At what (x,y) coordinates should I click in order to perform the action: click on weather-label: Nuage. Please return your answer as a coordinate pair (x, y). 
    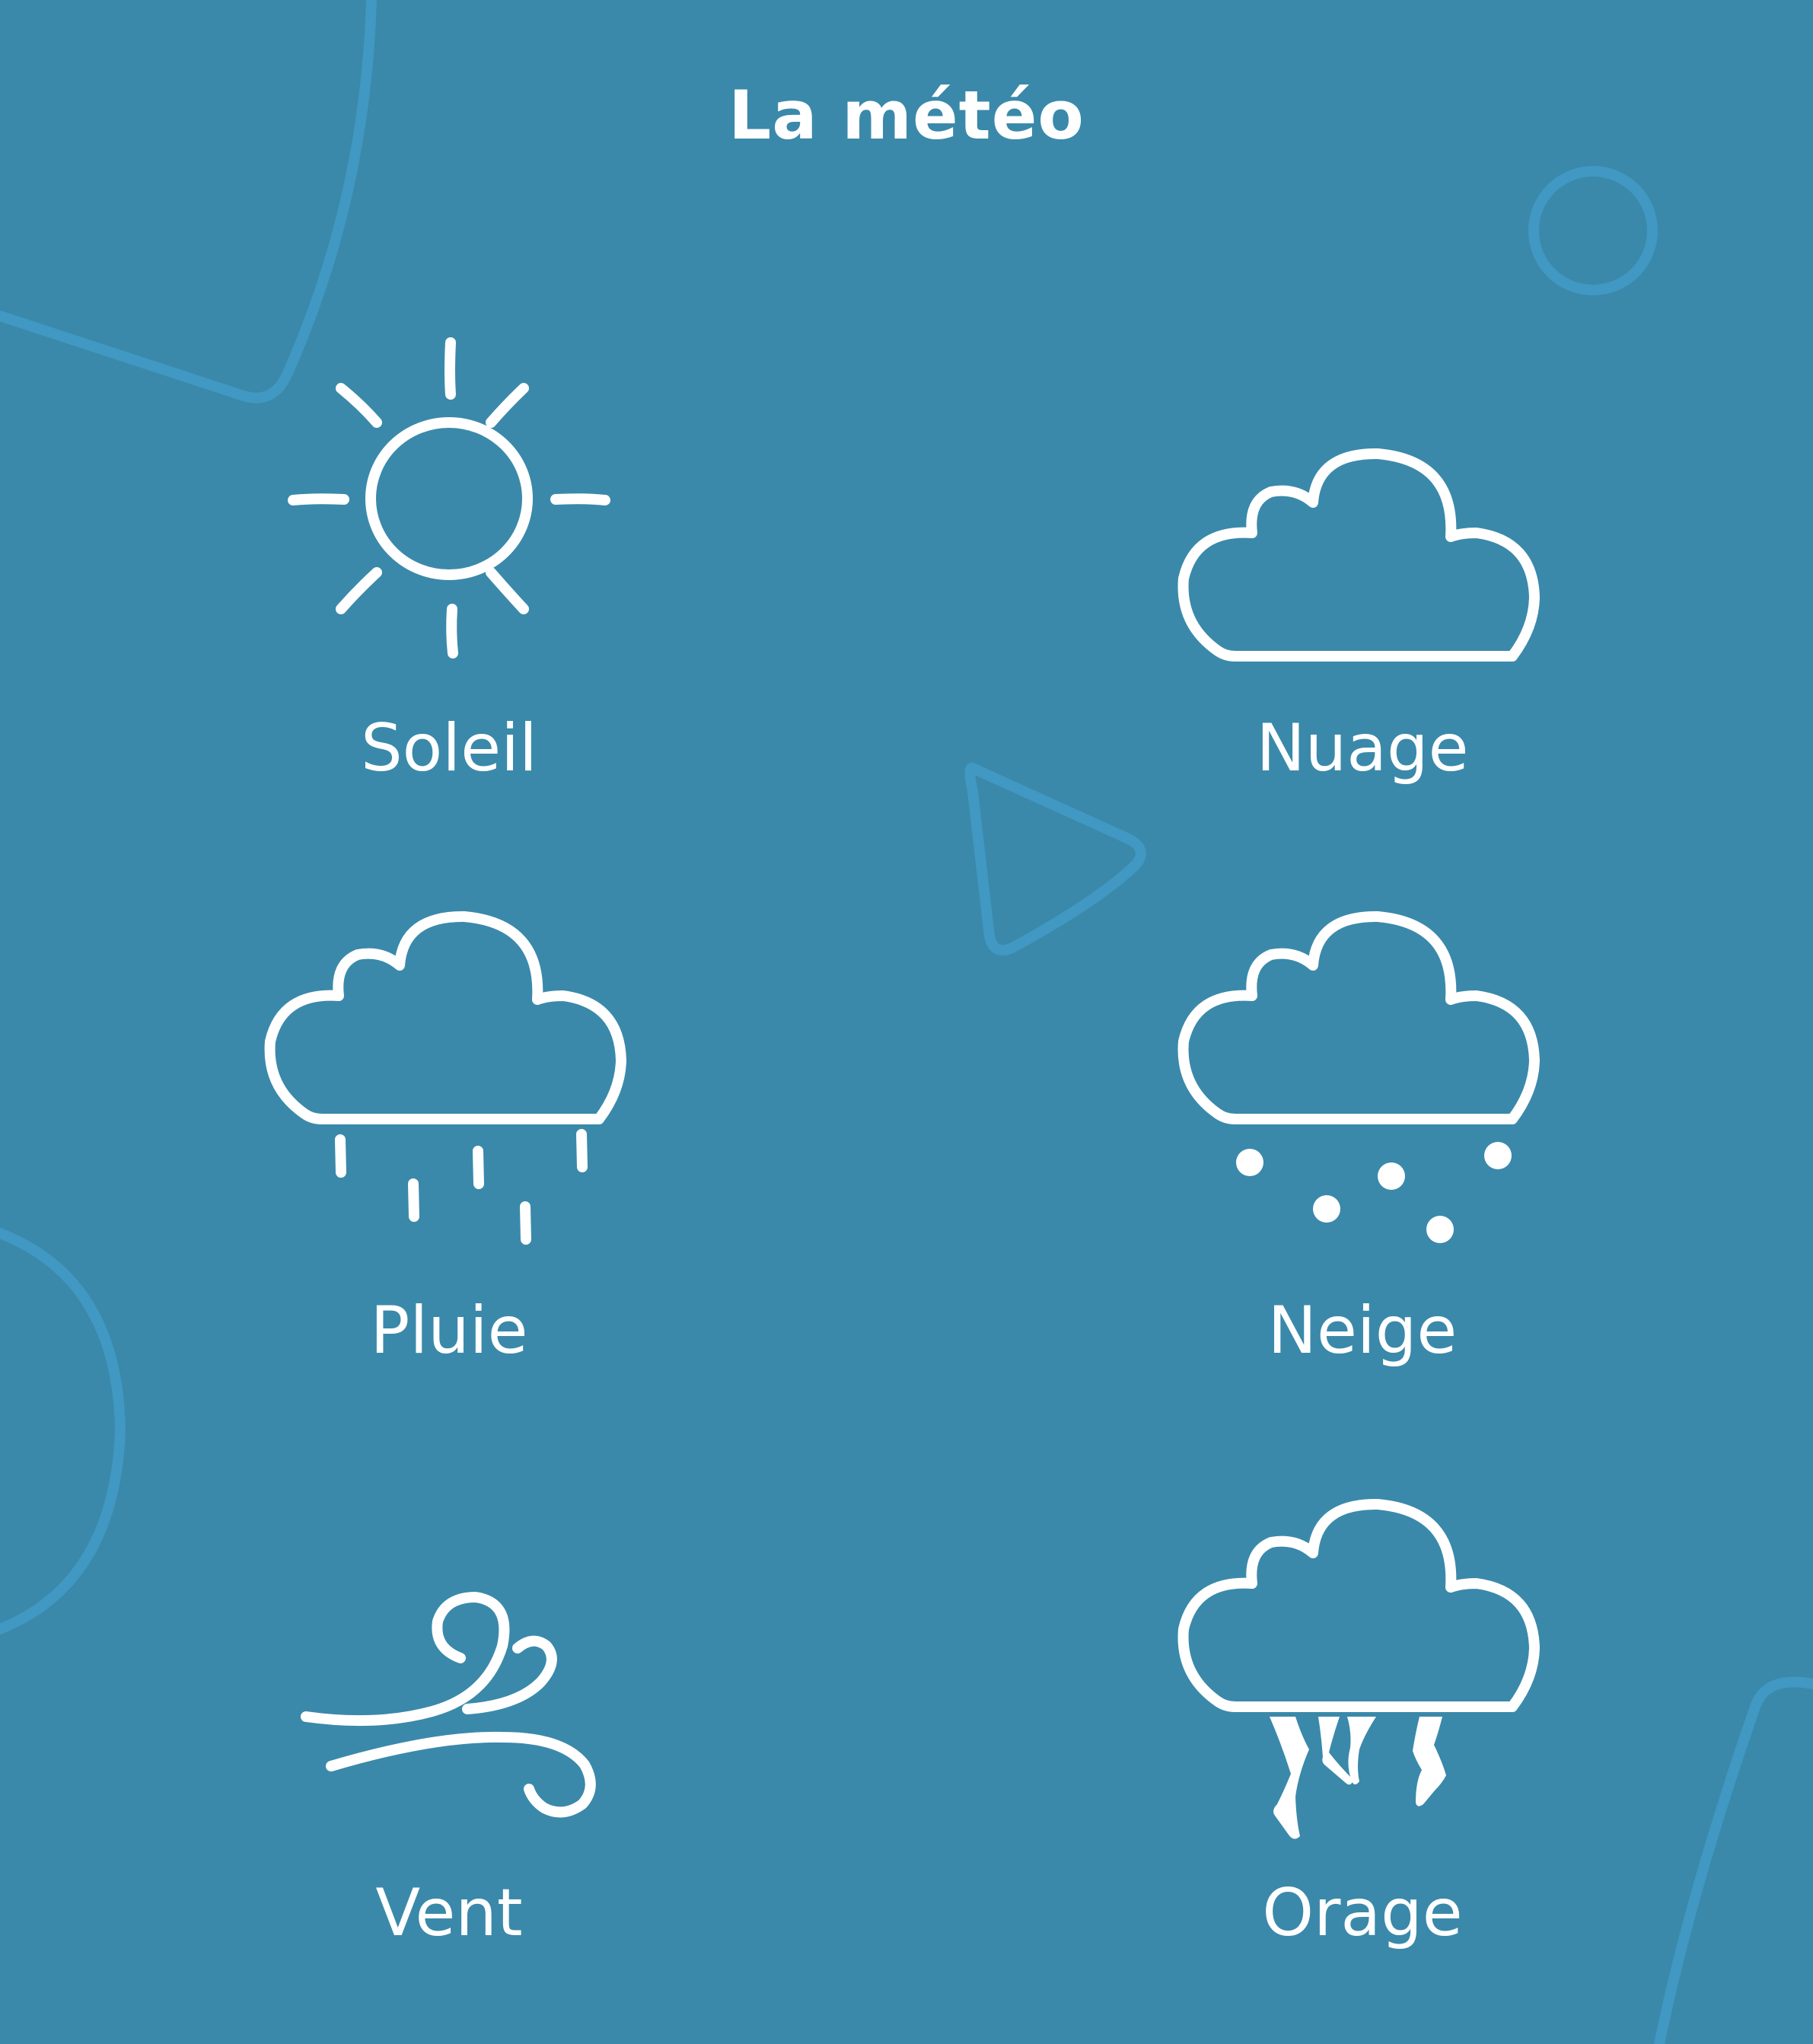
    Looking at the image, I should click on (1363, 748).